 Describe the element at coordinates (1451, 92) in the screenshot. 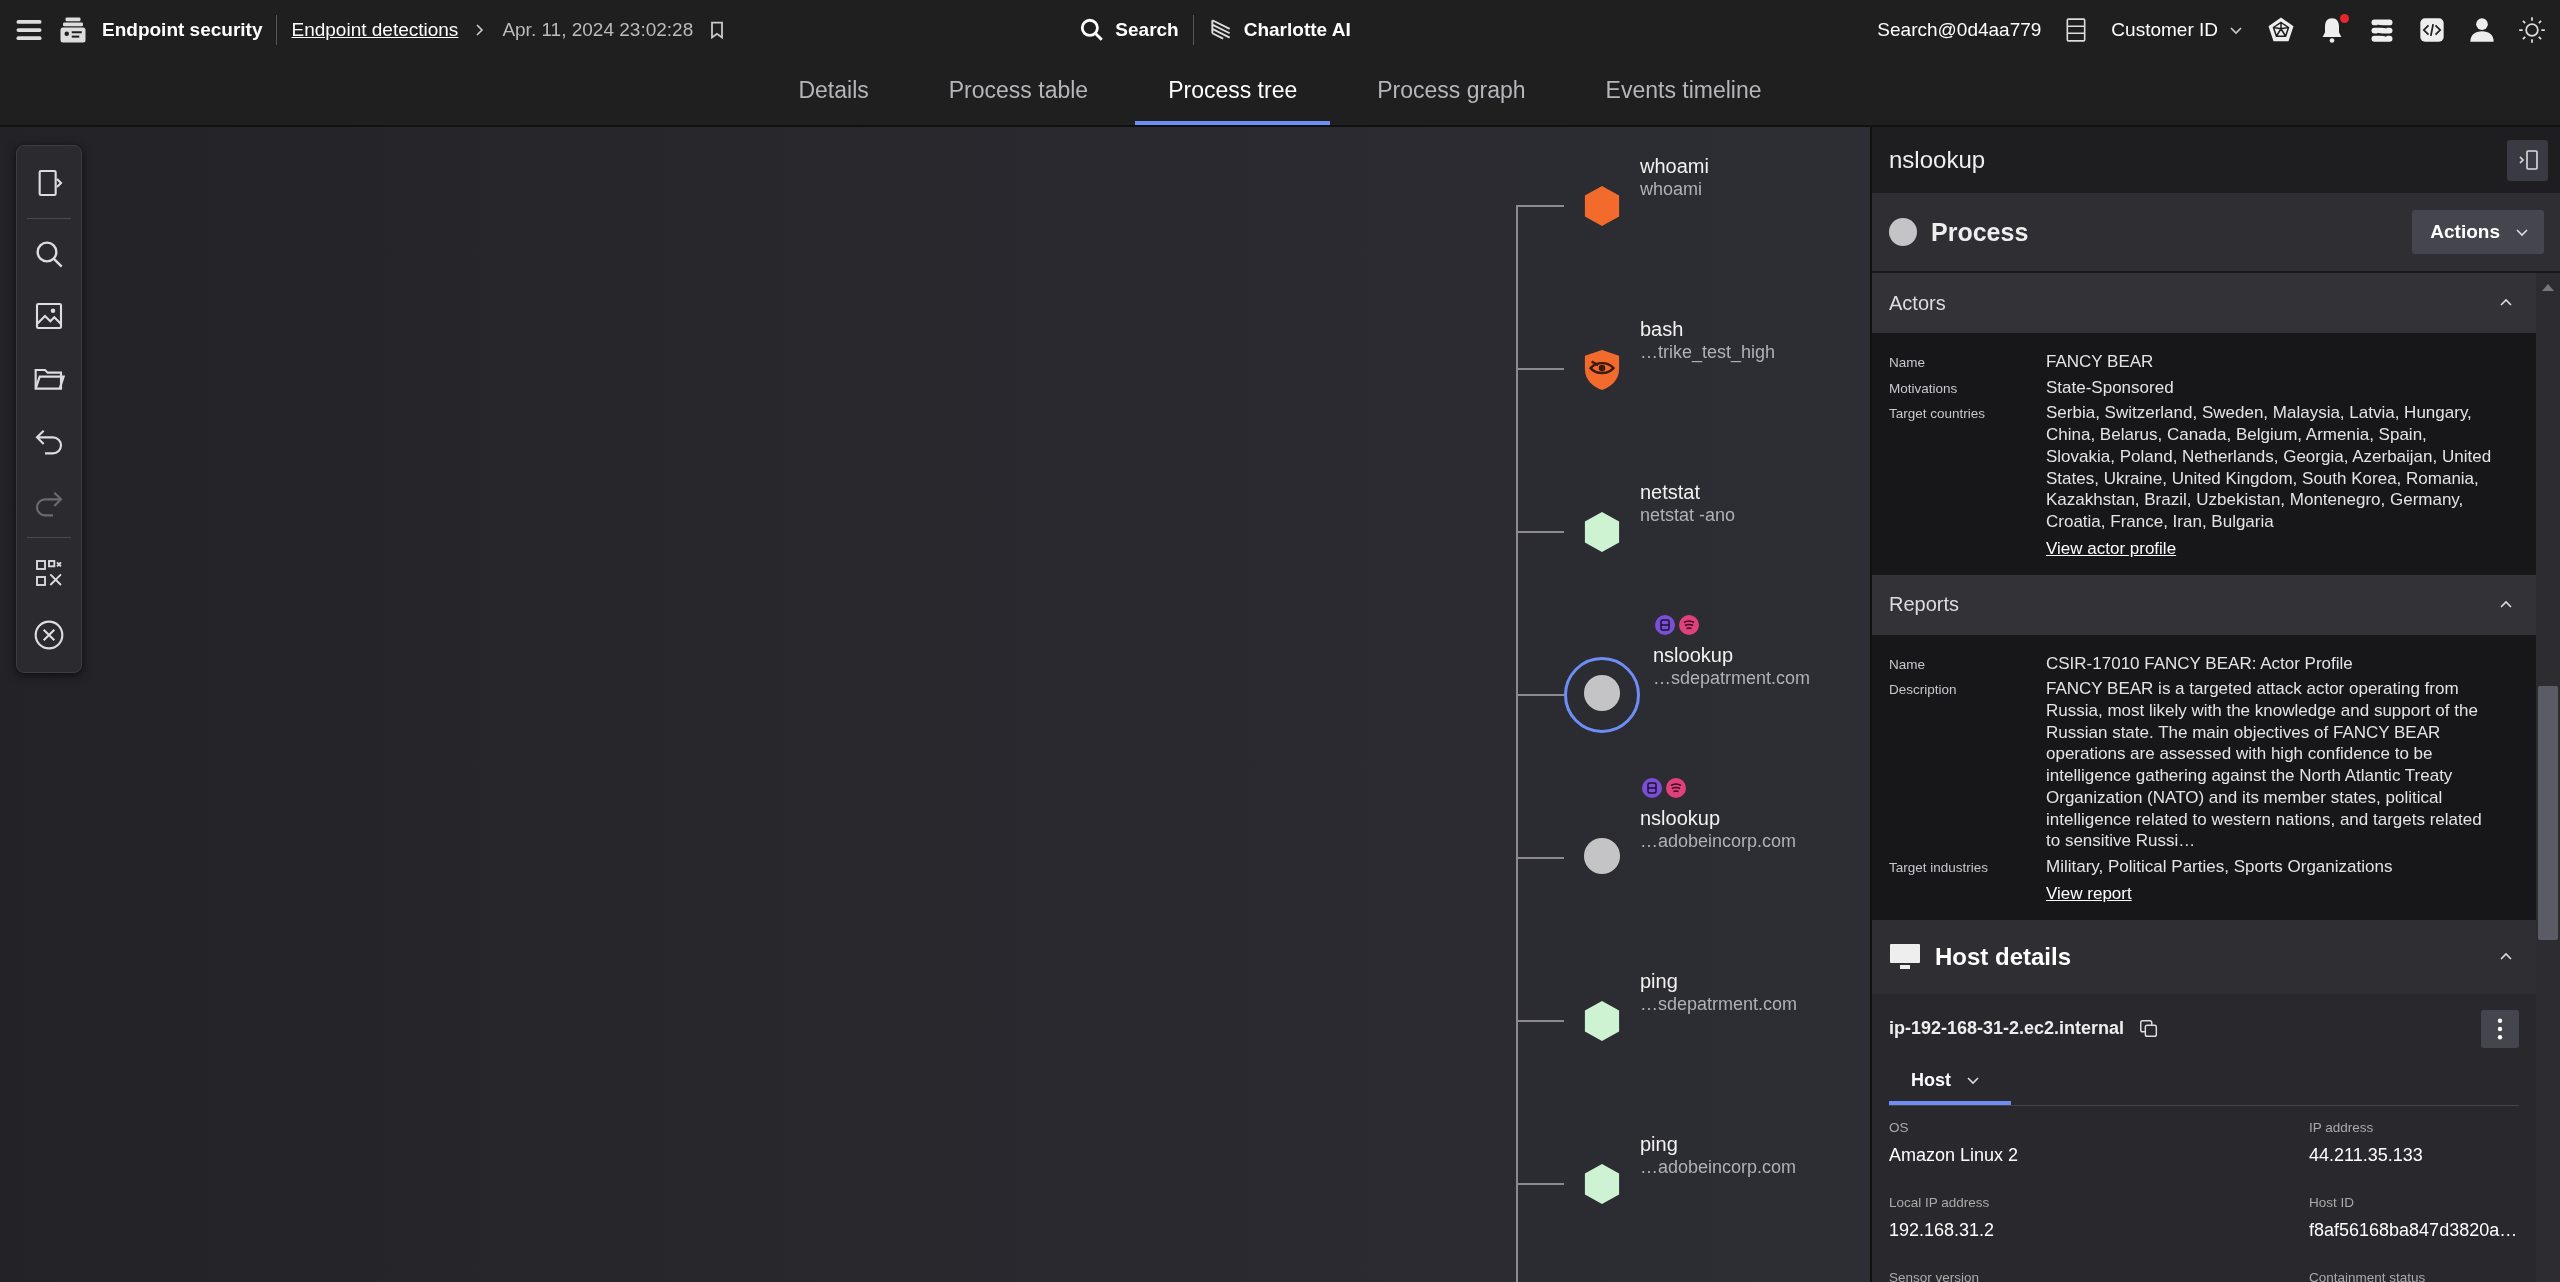

I see `tab: Process graph` at that location.